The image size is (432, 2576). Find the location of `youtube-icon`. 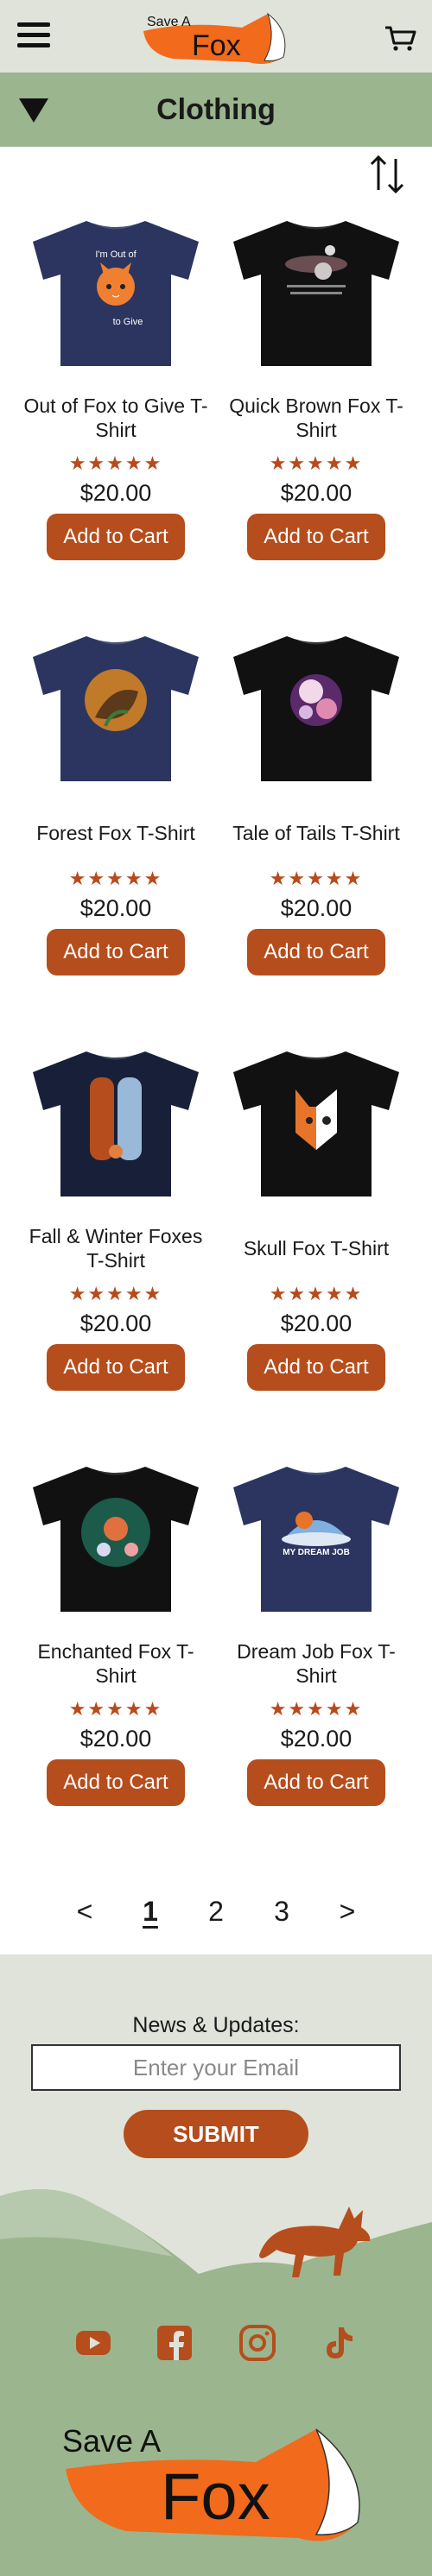

youtube-icon is located at coordinates (93, 2343).